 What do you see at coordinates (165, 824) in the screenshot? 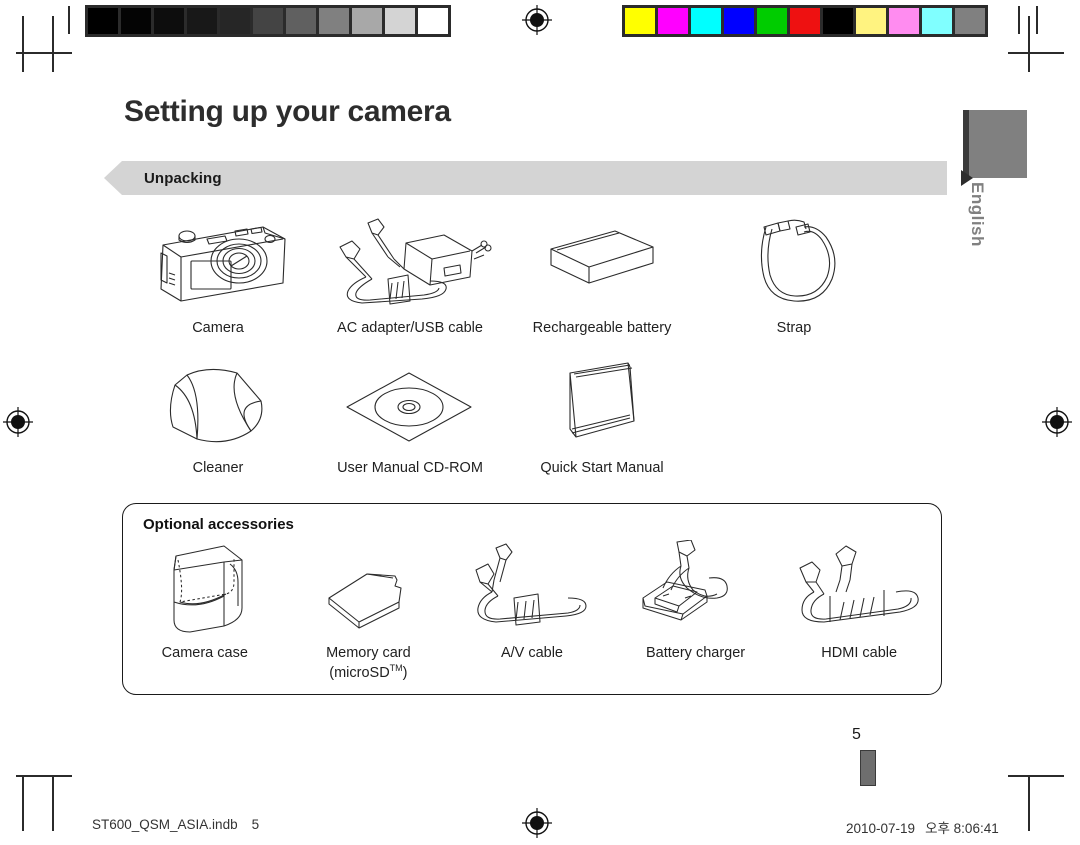
I see `footer-filename-text: ST600_QSM_ASIA.indb` at bounding box center [165, 824].